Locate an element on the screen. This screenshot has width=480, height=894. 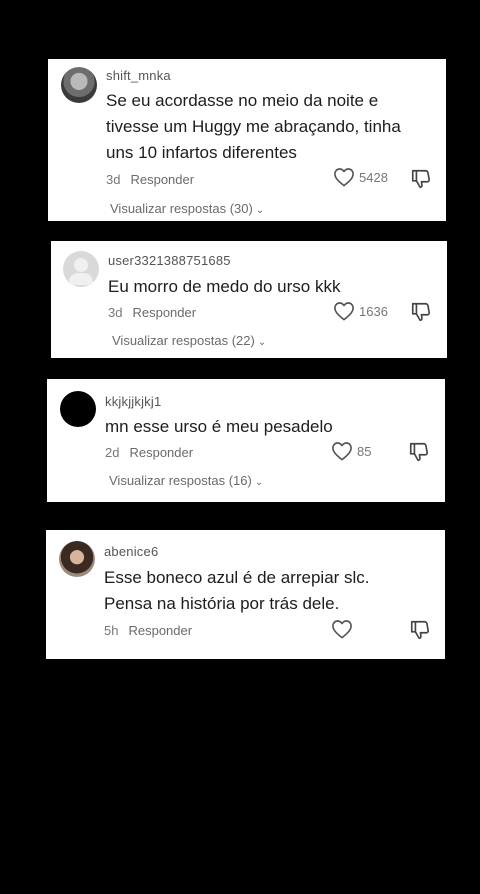
like-count: 85 is located at coordinates (364, 451).